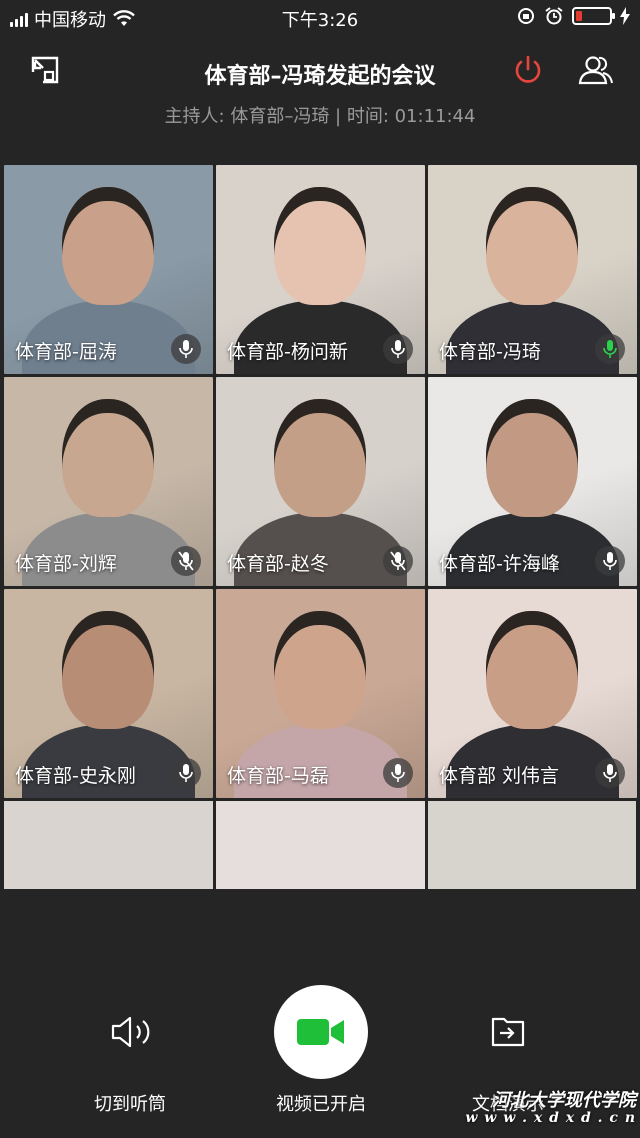  Describe the element at coordinates (66, 352) in the screenshot. I see `participant-name: 体育部-屈涛` at that location.